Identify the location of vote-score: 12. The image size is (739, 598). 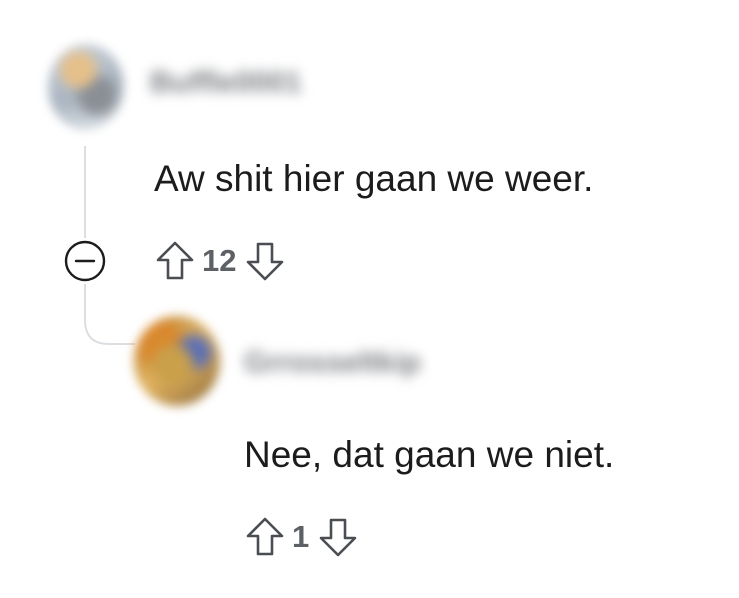
(219, 260).